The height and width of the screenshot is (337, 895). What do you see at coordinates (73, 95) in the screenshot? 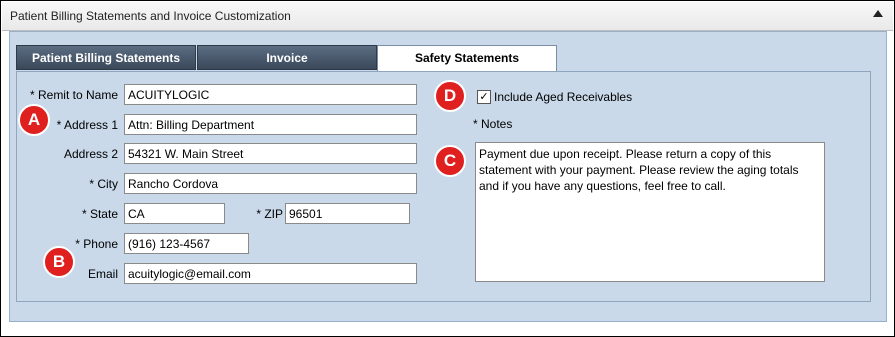
I see `remit-to-name-label: * Remit to Name` at bounding box center [73, 95].